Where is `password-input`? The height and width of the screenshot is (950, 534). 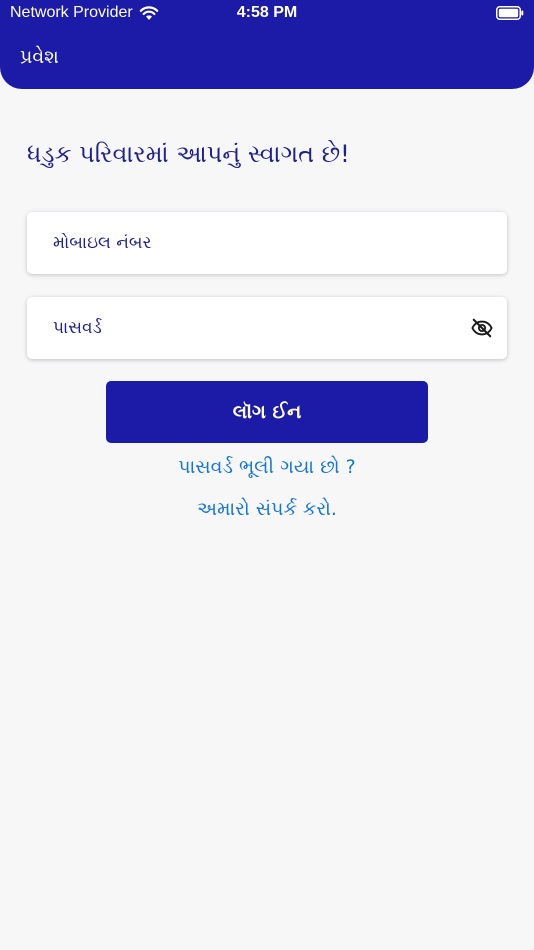
password-input is located at coordinates (267, 328).